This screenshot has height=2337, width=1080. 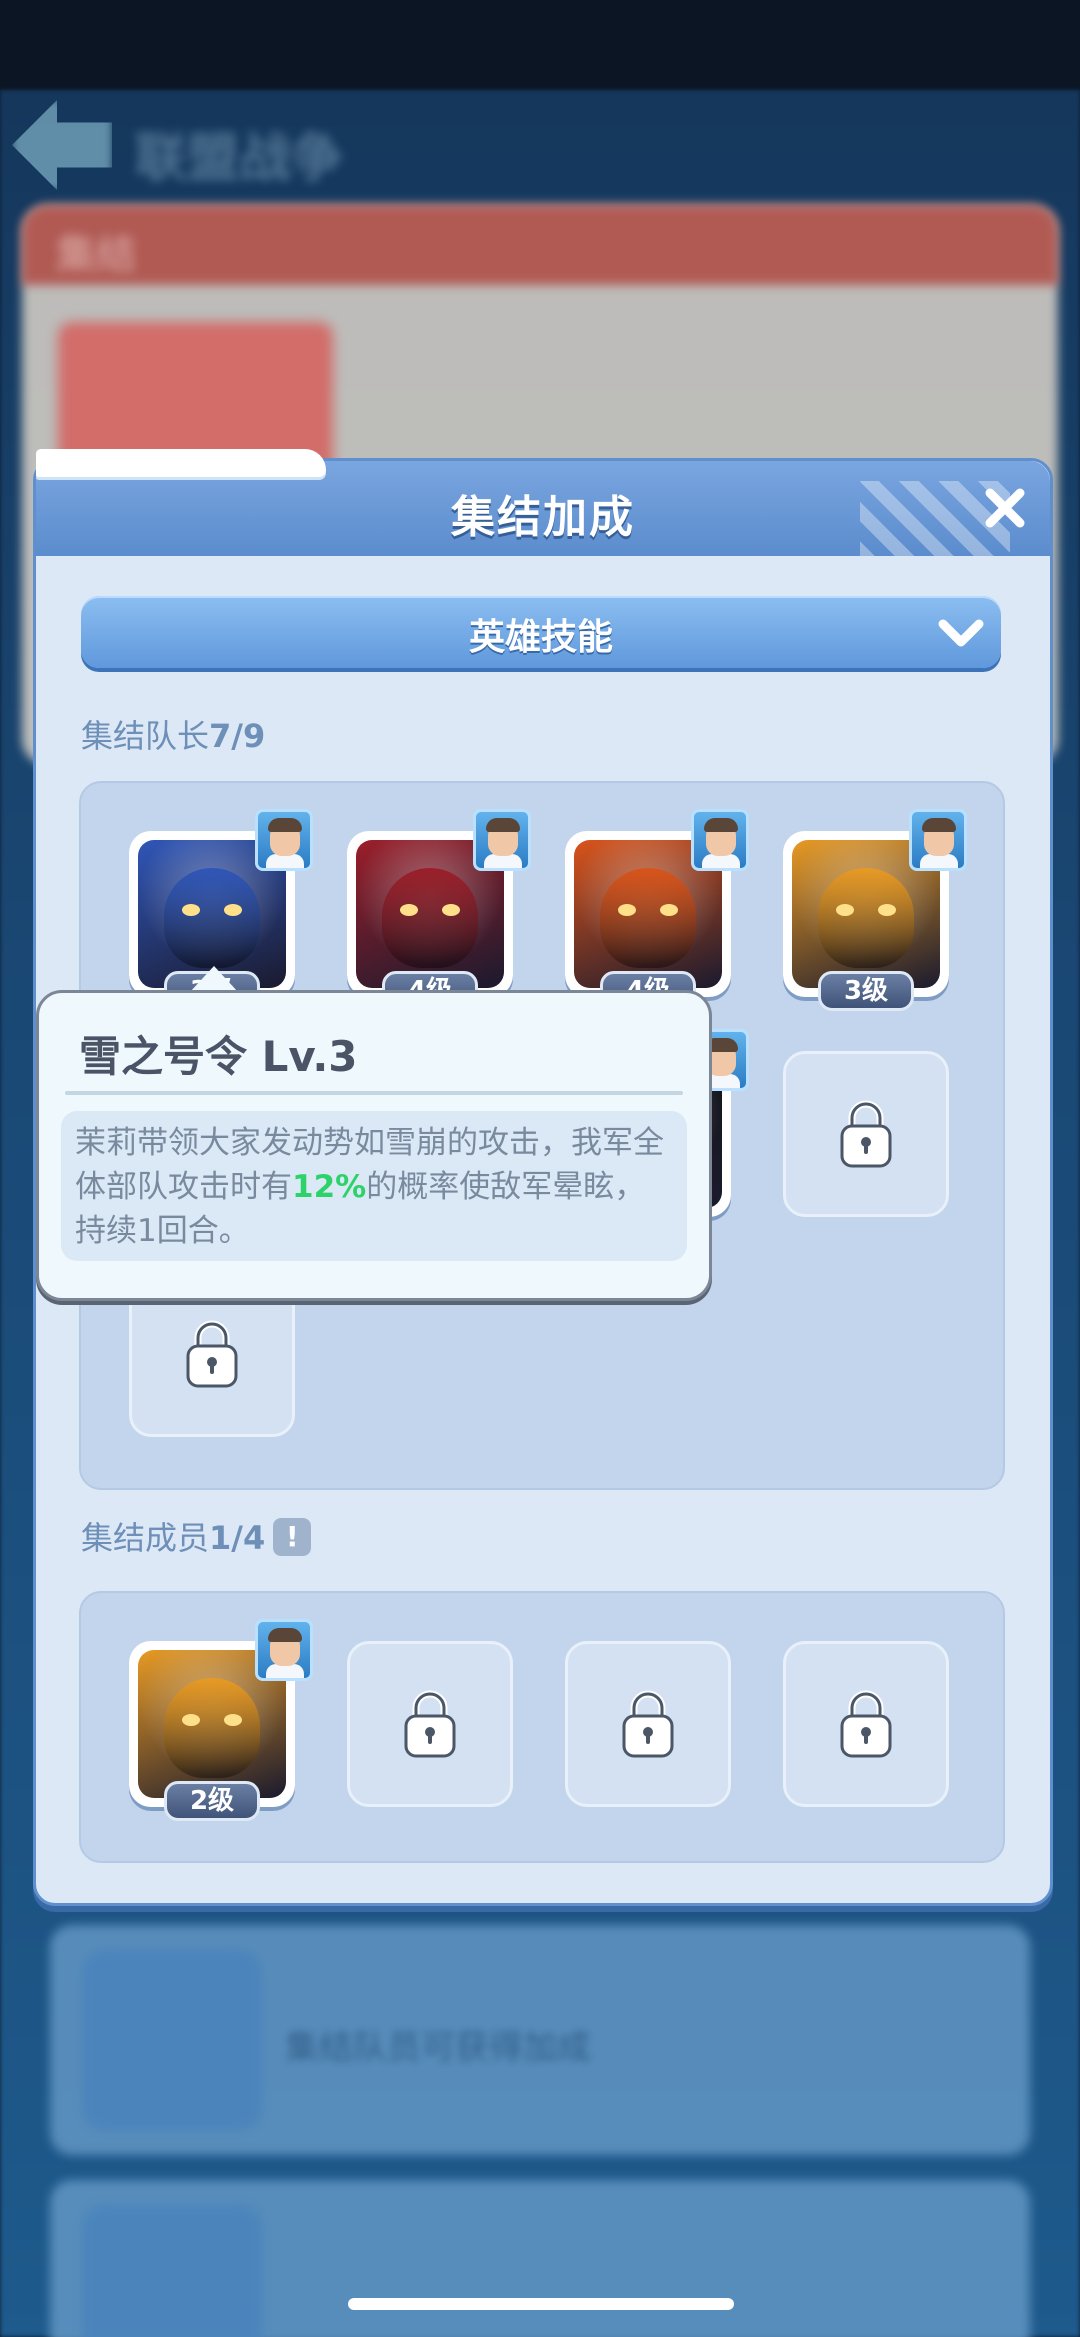 I want to click on member-slots-panel: 2级, so click(x=542, y=1727).